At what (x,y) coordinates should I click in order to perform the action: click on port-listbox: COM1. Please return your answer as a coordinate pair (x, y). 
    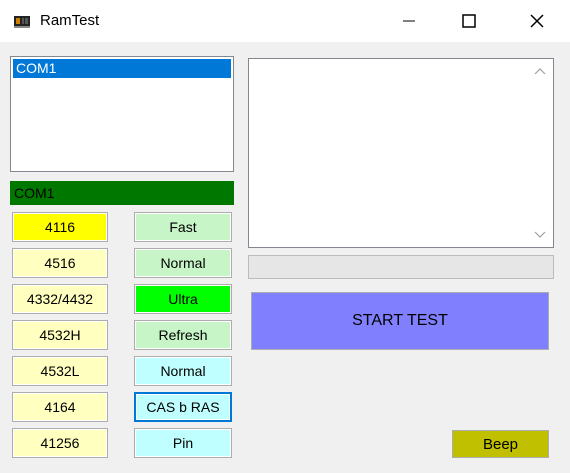
    Looking at the image, I should click on (122, 114).